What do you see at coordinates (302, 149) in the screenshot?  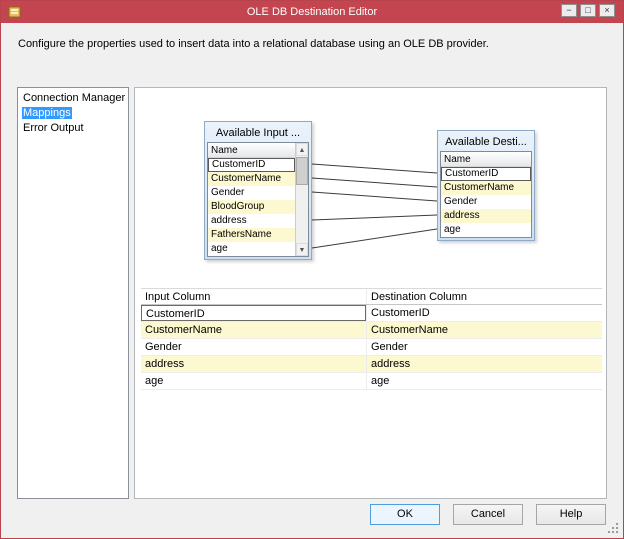 I see `scroll-up-icon: ▲` at bounding box center [302, 149].